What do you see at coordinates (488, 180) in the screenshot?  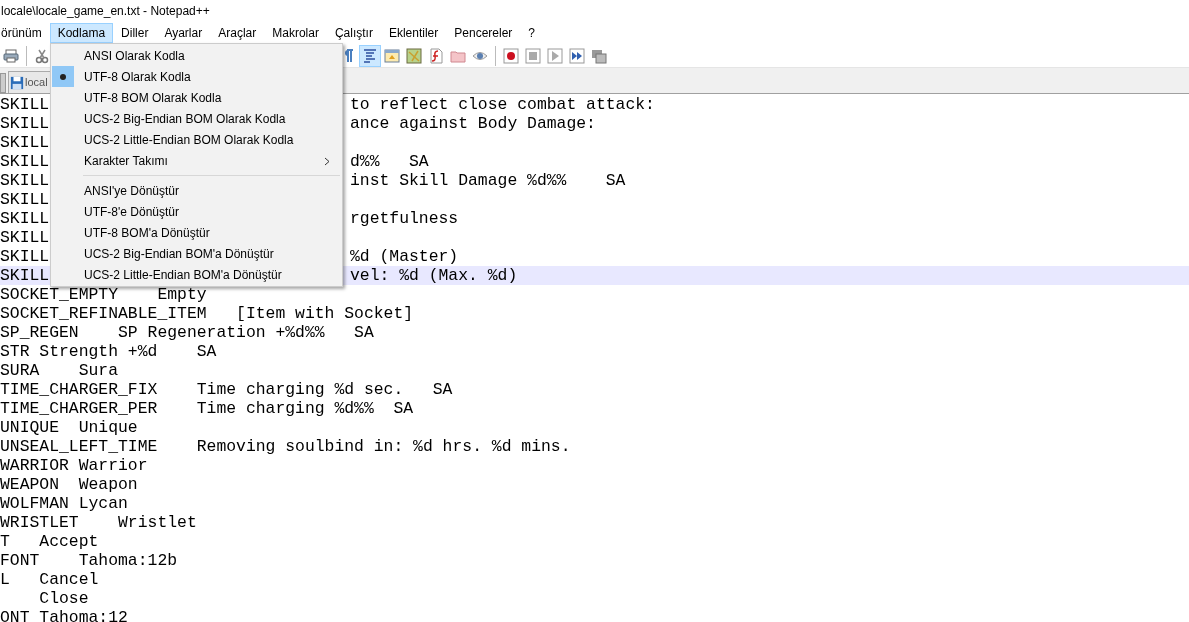 I see `code-line: inst Skill Damage %d%% SA` at bounding box center [488, 180].